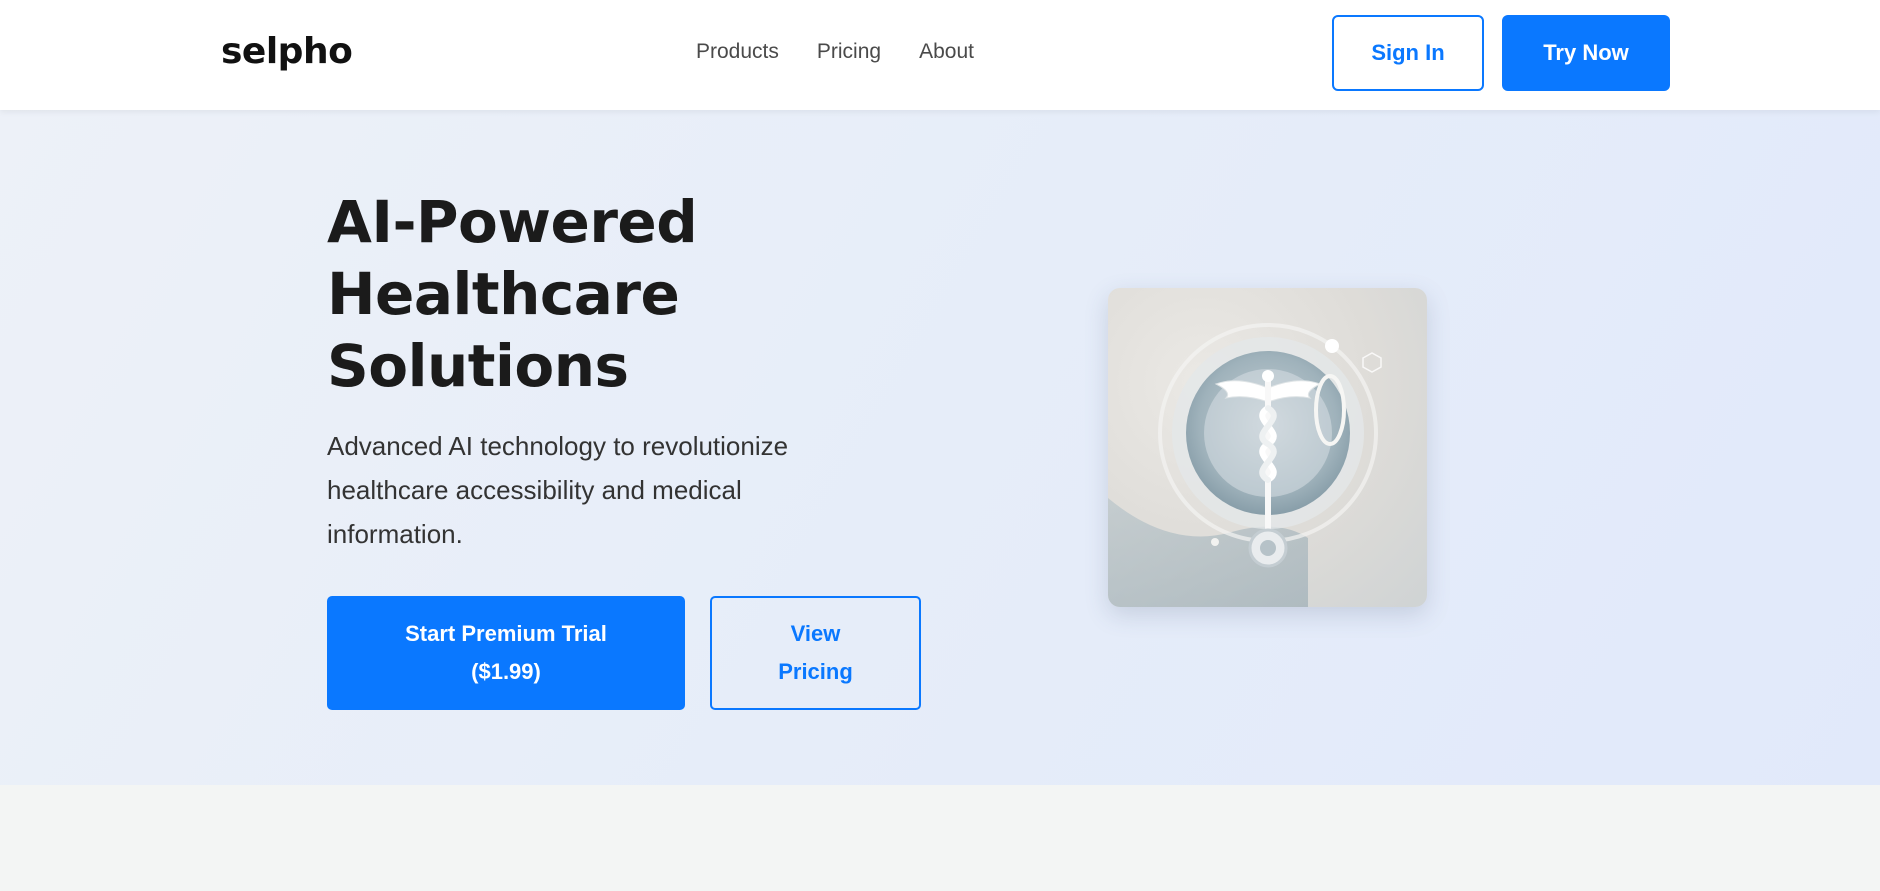 The height and width of the screenshot is (891, 1880). What do you see at coordinates (940, 838) in the screenshot?
I see `below-fold-section` at bounding box center [940, 838].